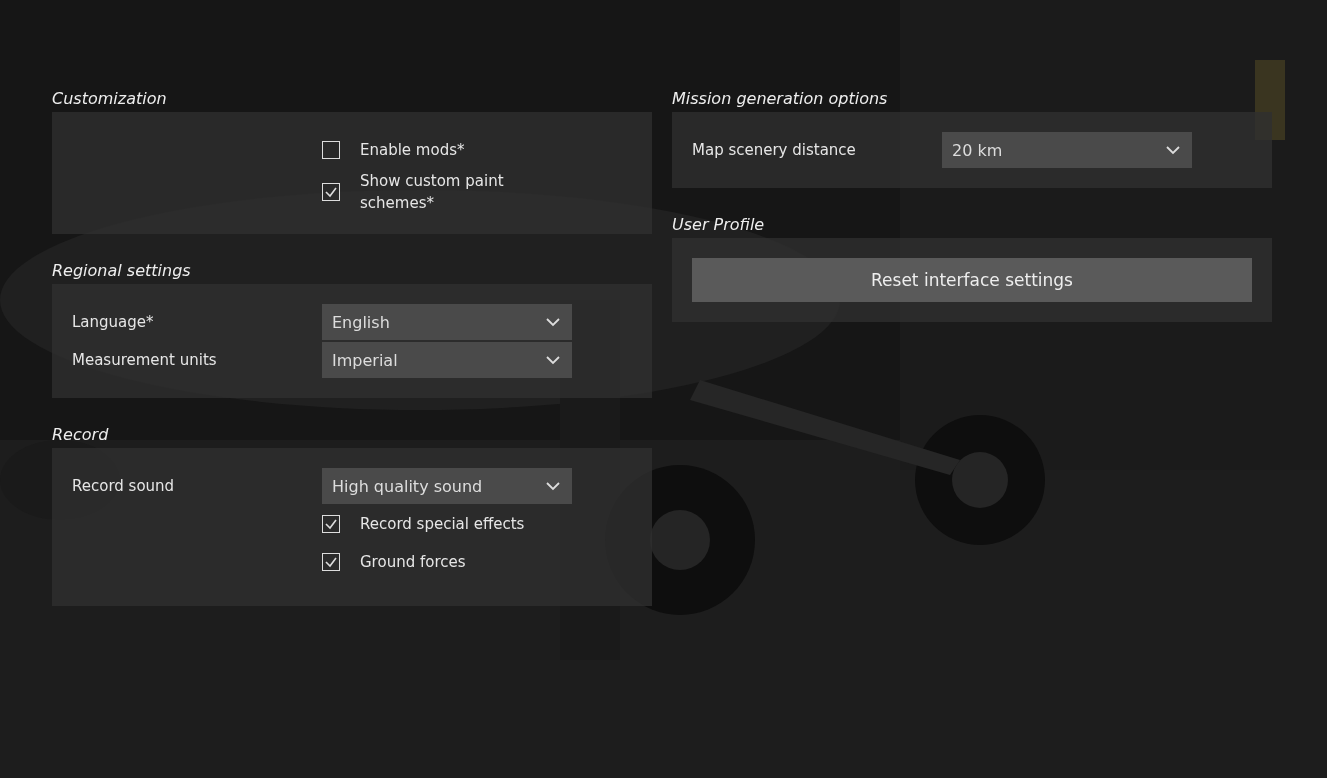 The image size is (1327, 778). What do you see at coordinates (719, 224) in the screenshot?
I see `section-title: User Profile` at bounding box center [719, 224].